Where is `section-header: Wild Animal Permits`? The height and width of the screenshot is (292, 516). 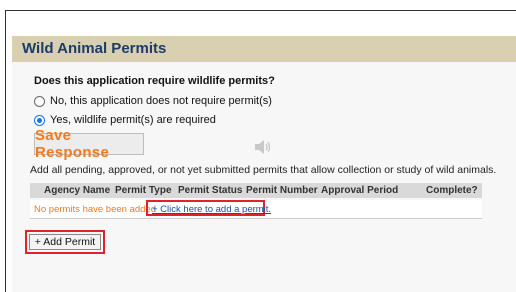
section-header: Wild Animal Permits is located at coordinates (264, 49).